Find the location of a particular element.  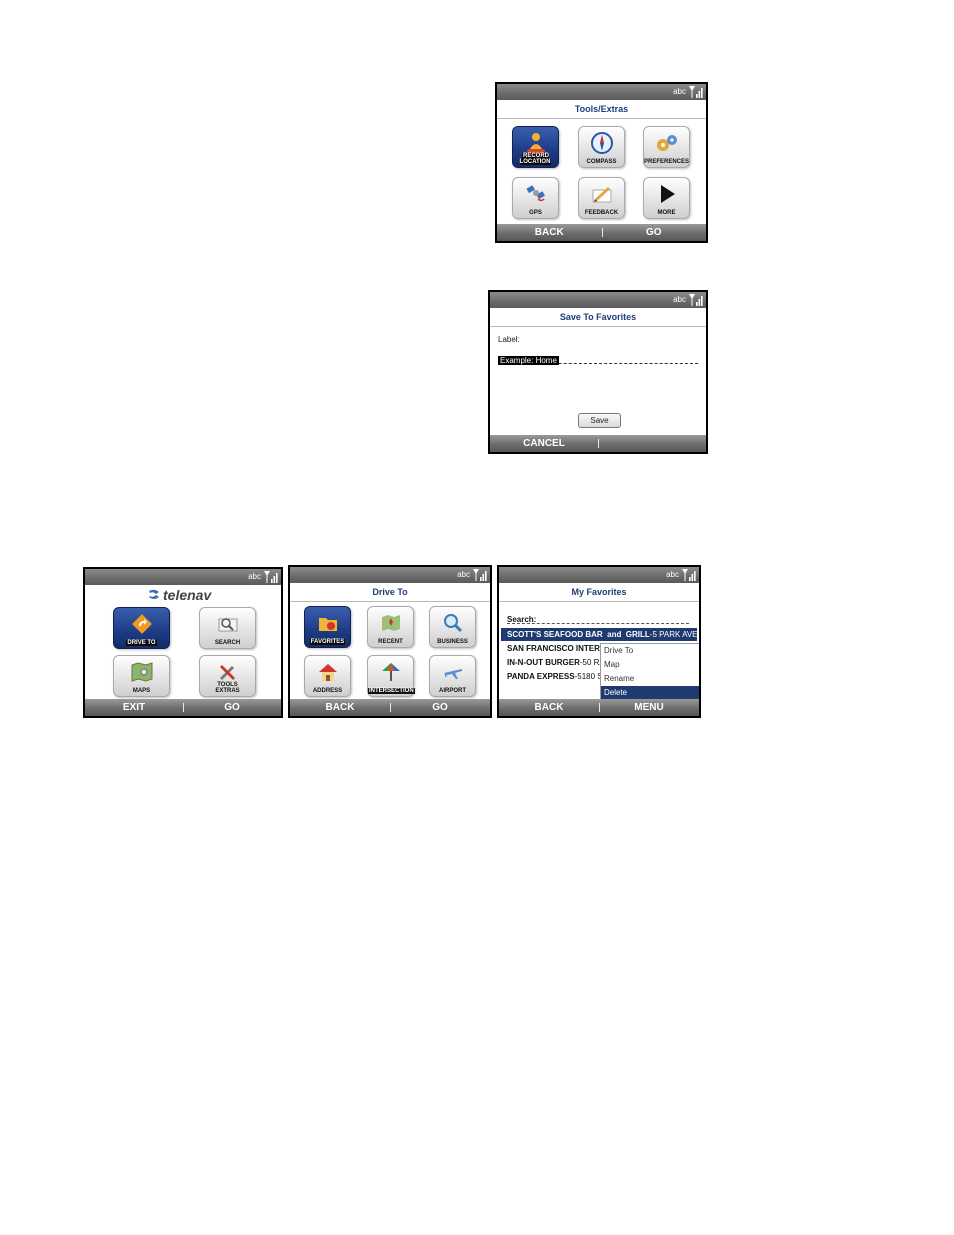

favorite-name: IN-N-OUT BURGER is located at coordinates (543, 662).